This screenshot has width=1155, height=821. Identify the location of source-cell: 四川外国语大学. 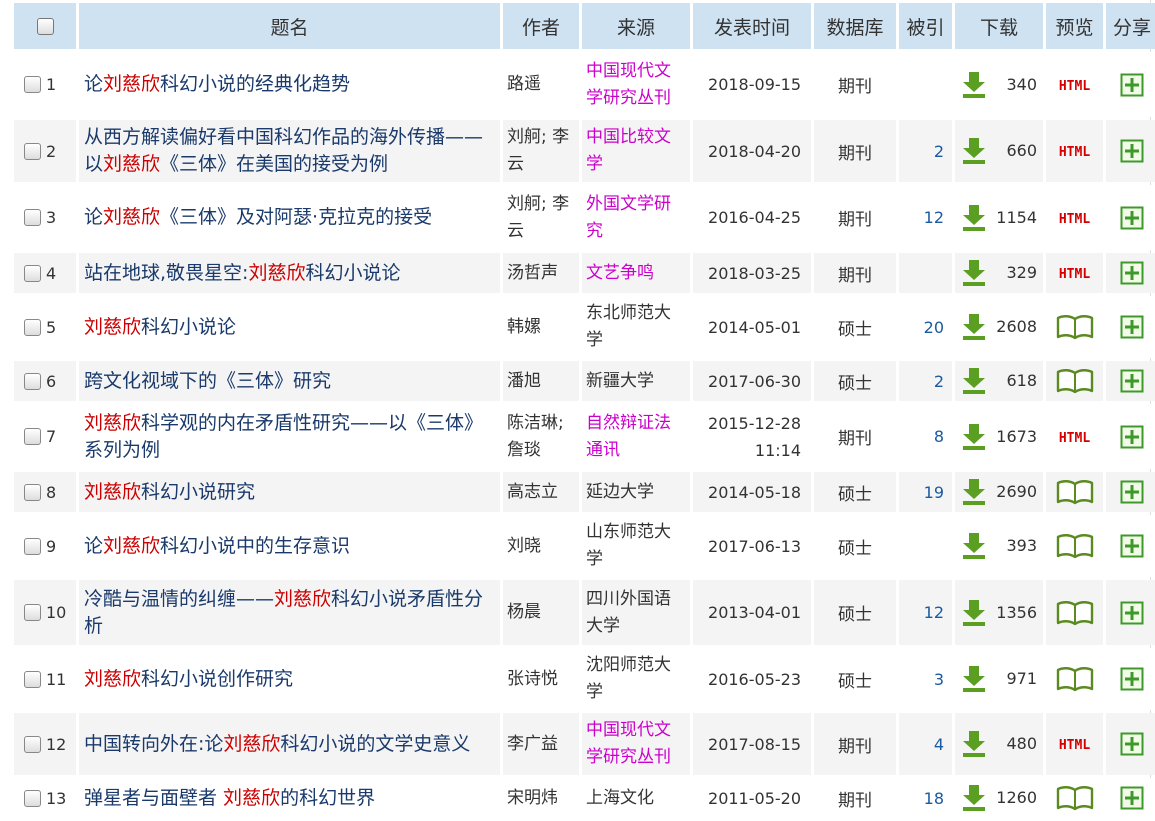
(636, 612).